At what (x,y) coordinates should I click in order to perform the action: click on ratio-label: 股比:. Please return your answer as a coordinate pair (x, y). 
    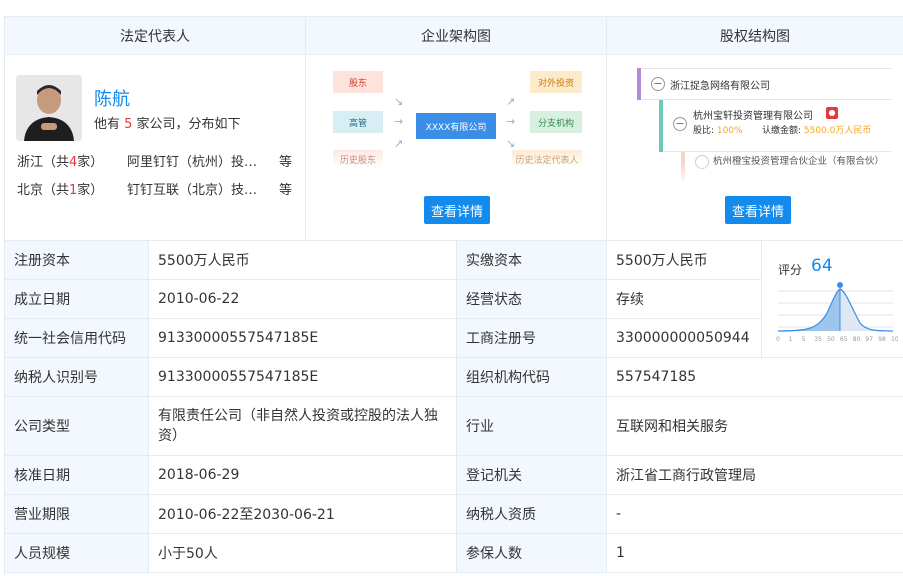
    Looking at the image, I should click on (704, 131).